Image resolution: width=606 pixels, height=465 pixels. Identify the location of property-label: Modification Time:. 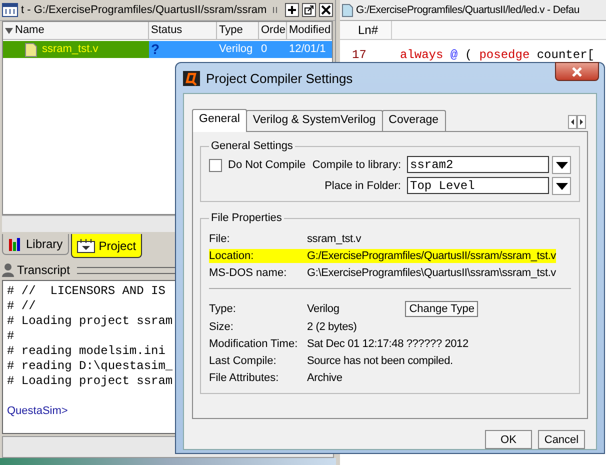
(254, 344).